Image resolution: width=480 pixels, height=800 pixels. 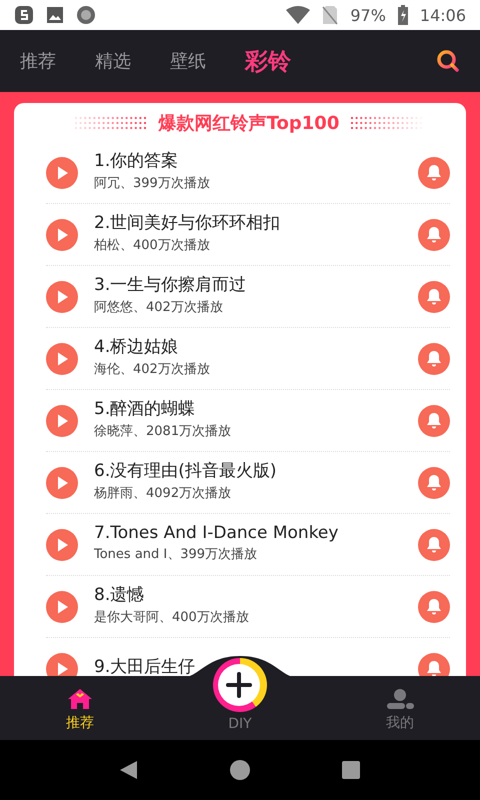 What do you see at coordinates (249, 123) in the screenshot?
I see `list-title: 爆款网红铃声Top100` at bounding box center [249, 123].